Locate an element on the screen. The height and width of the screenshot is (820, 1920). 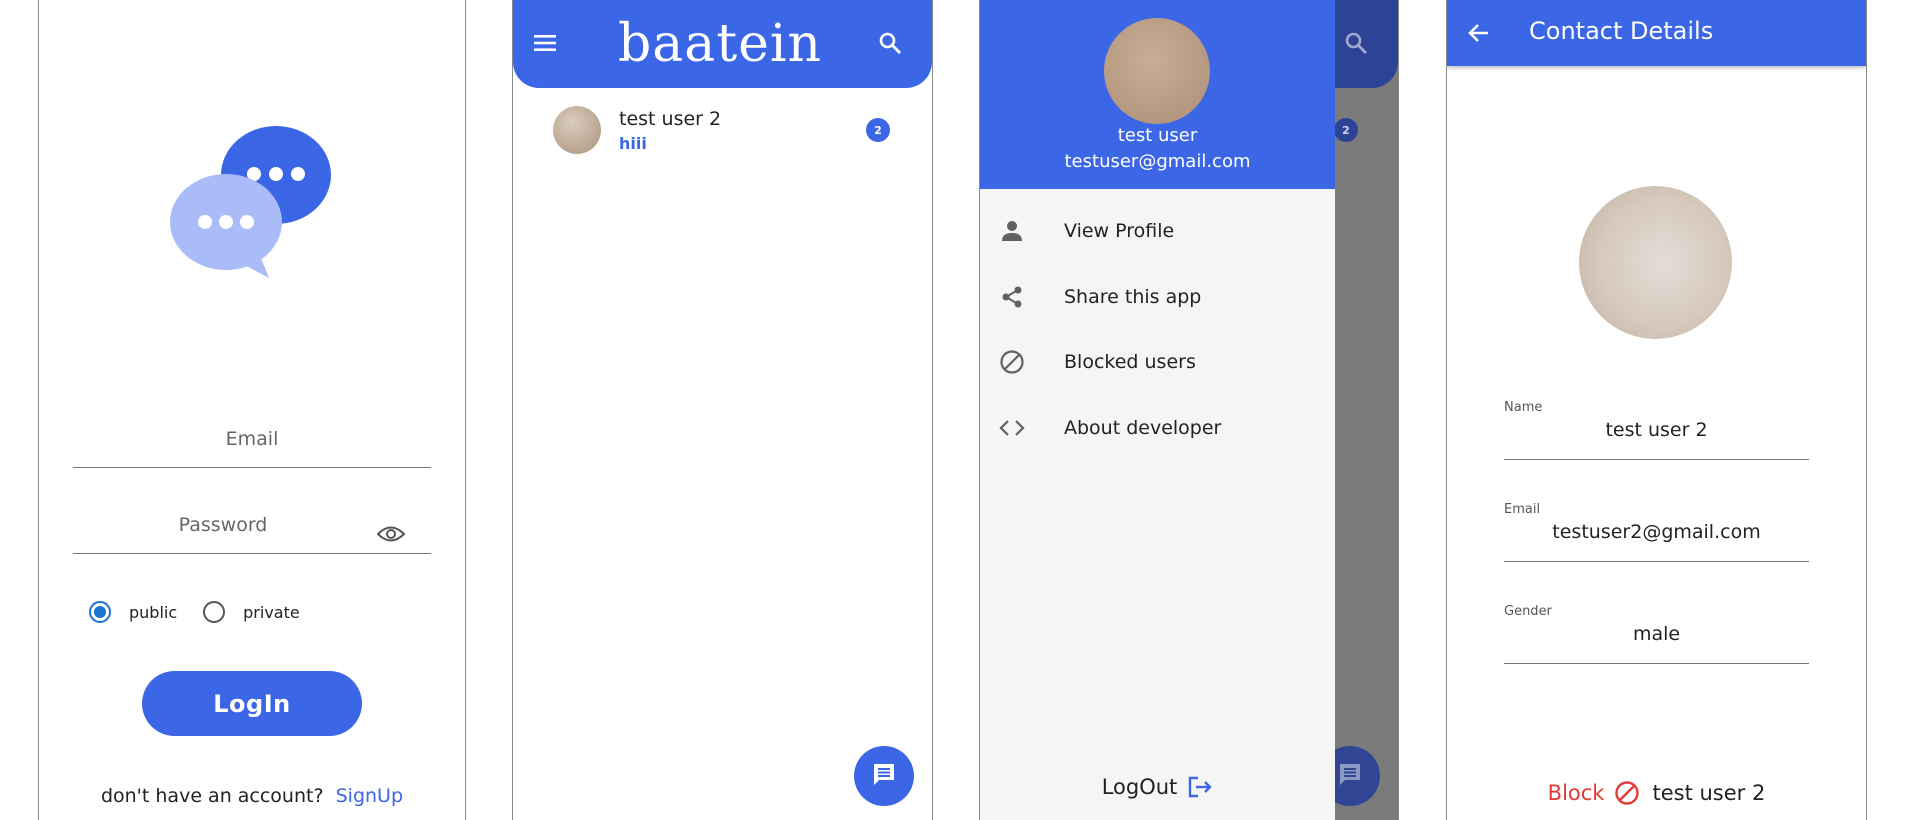
public-radio is located at coordinates (100, 612).